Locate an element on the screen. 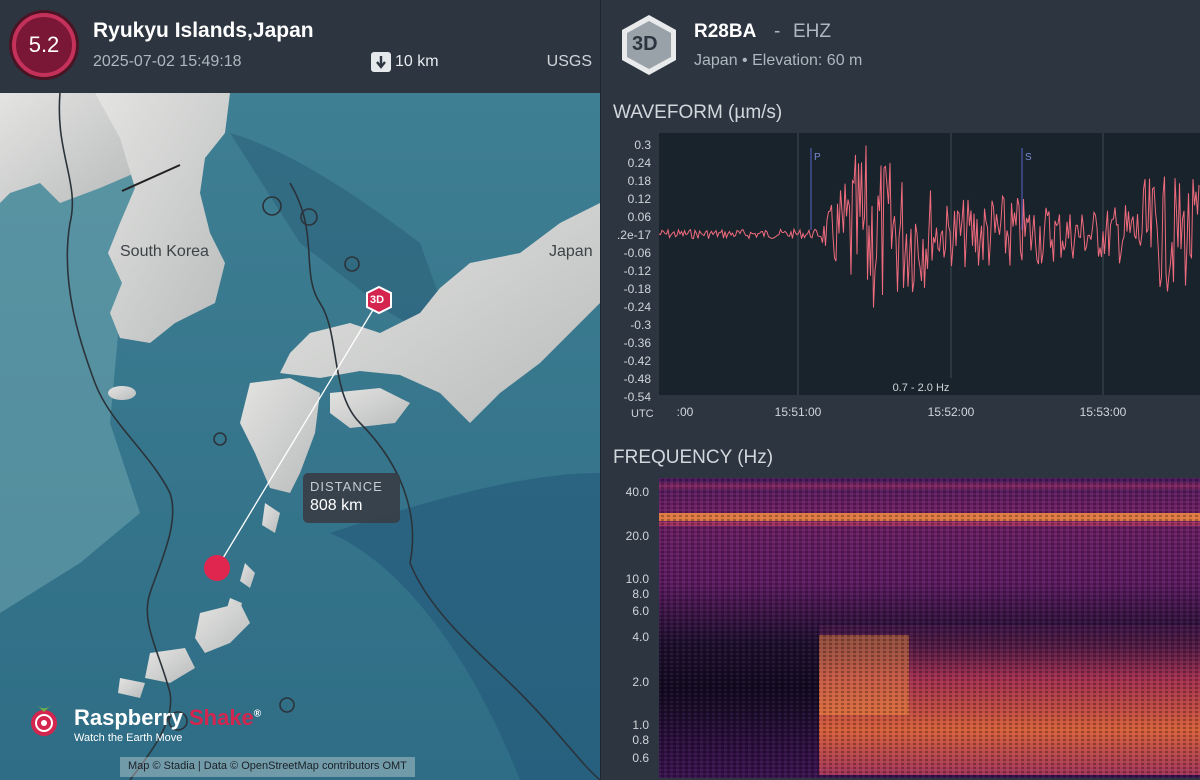 The image size is (1200, 780). waveform-y-tick-label: 0.12 is located at coordinates (640, 199).